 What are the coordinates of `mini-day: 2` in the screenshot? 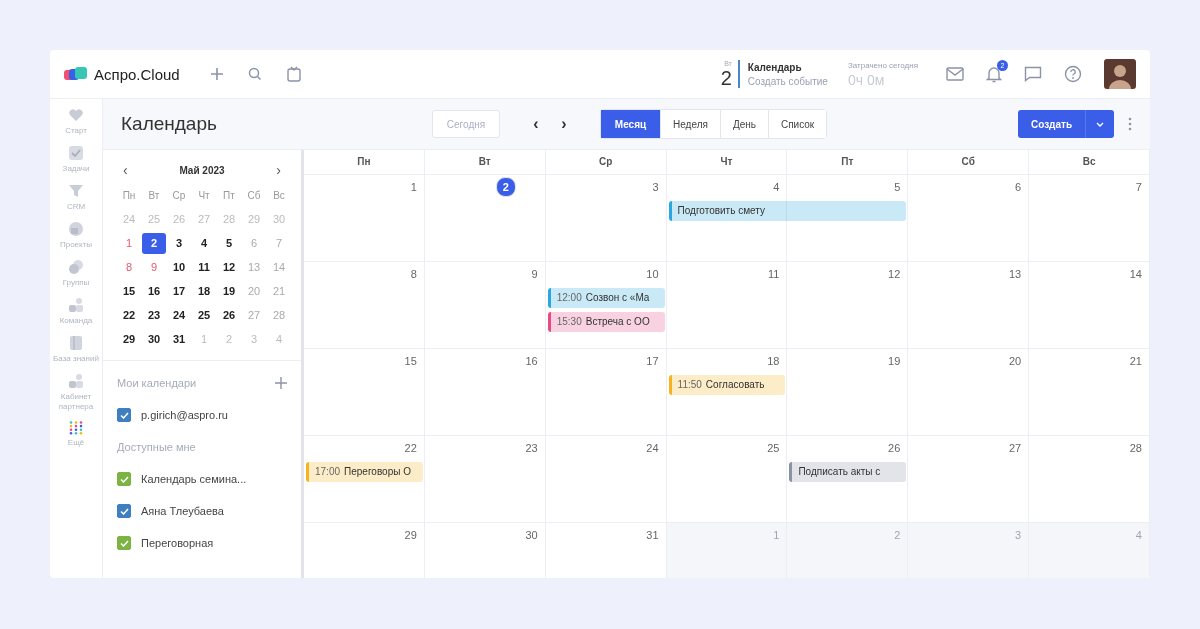 It's located at (154, 243).